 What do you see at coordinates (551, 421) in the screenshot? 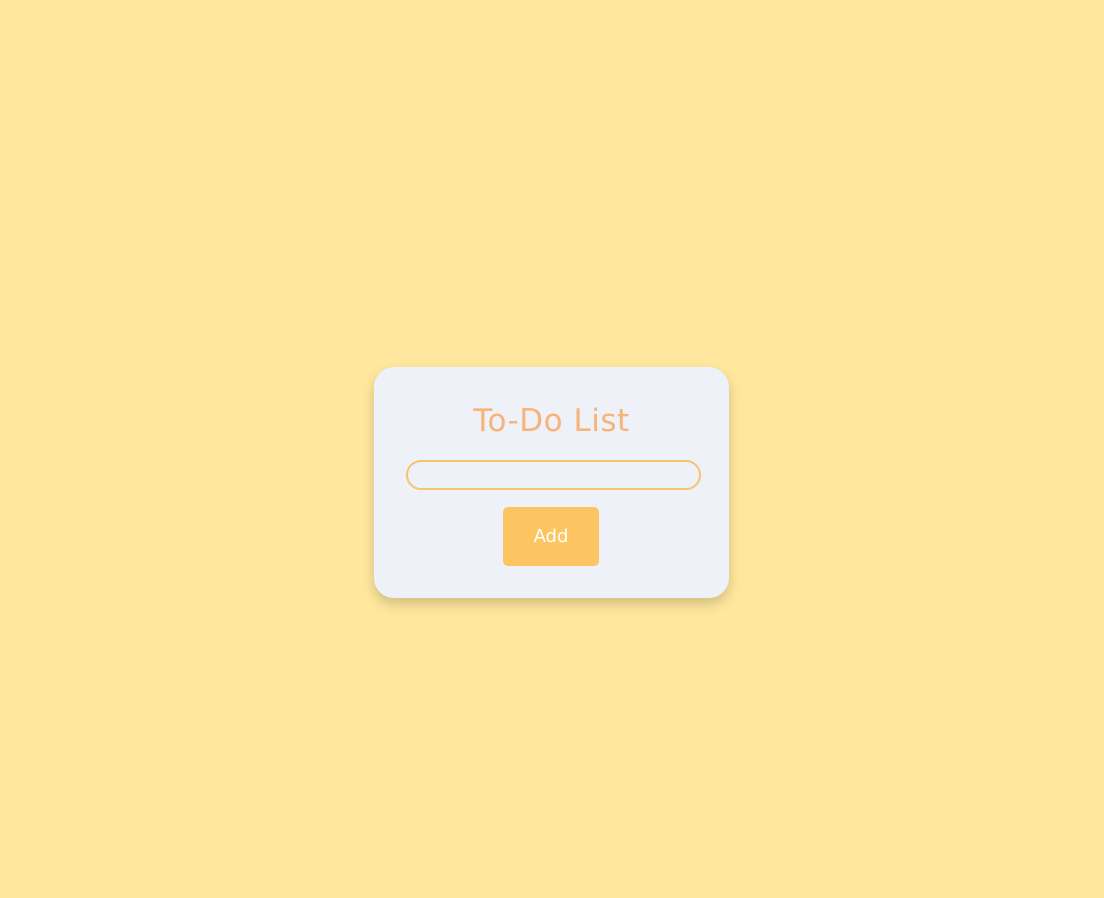
I see `page-title: To-Do List` at bounding box center [551, 421].